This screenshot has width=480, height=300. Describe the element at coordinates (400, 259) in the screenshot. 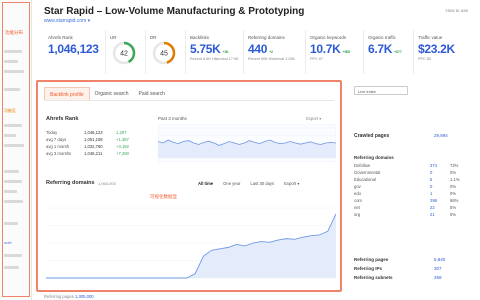

I see `referring-pages-row: Referring pages 5,840` at that location.